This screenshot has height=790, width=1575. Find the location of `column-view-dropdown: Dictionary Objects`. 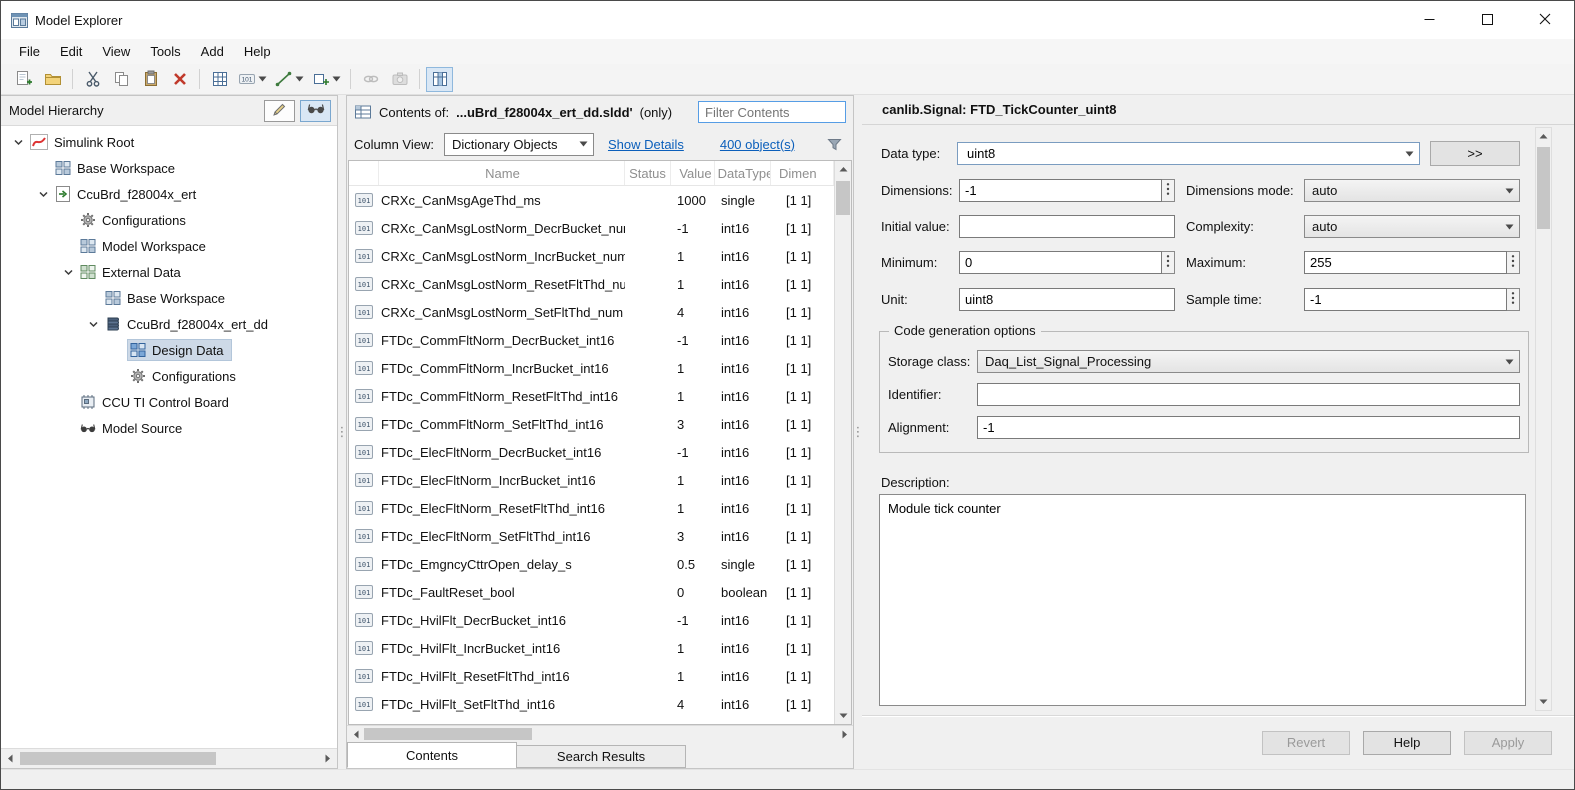

column-view-dropdown: Dictionary Objects is located at coordinates (518, 144).